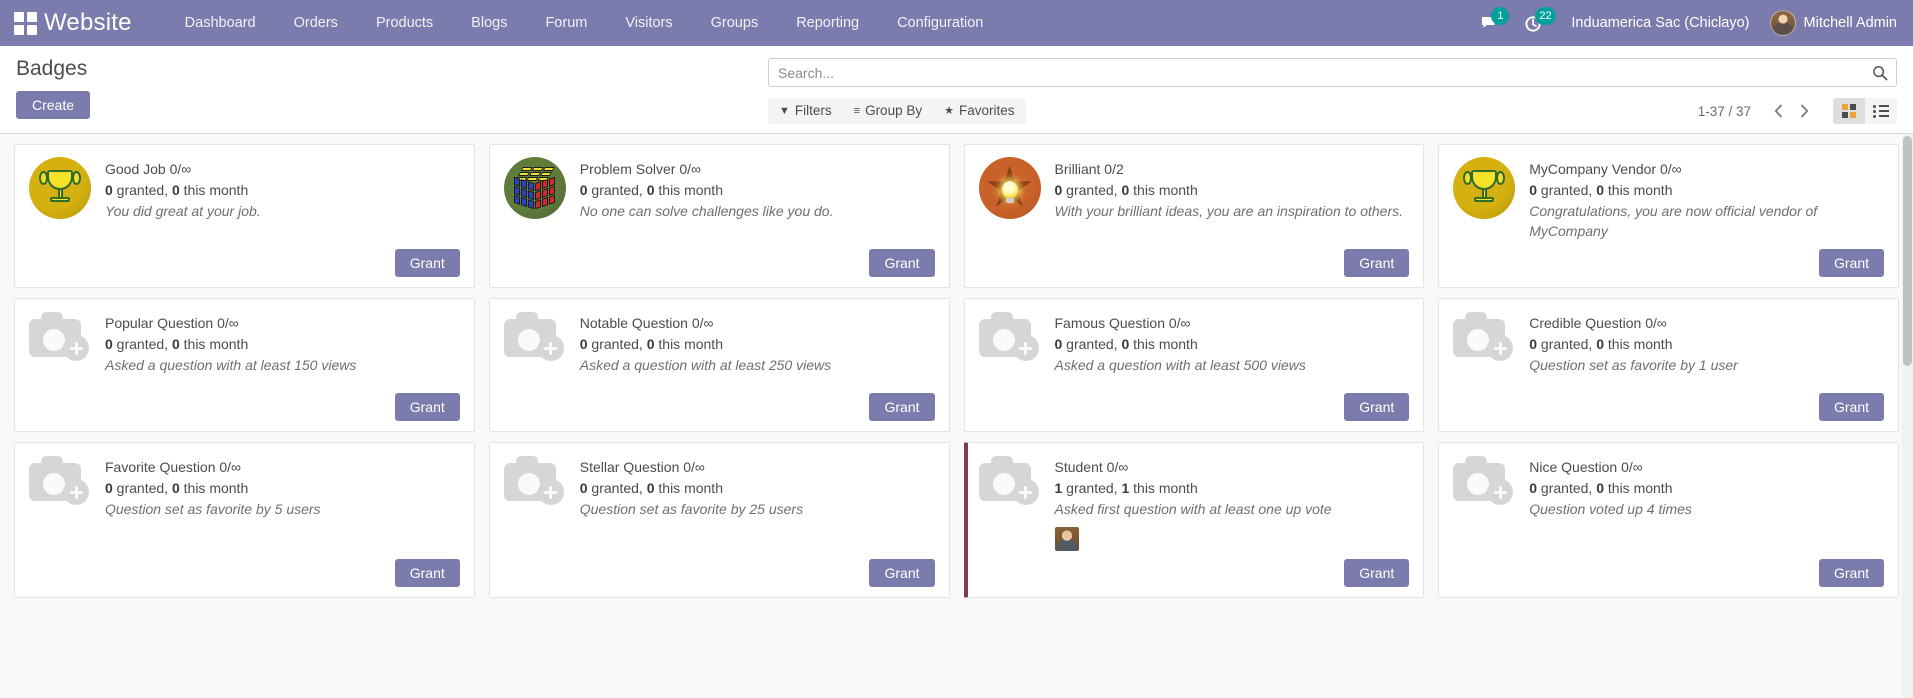  Describe the element at coordinates (1850, 23) in the screenshot. I see `user-name-label: Mitchell Admin` at that location.